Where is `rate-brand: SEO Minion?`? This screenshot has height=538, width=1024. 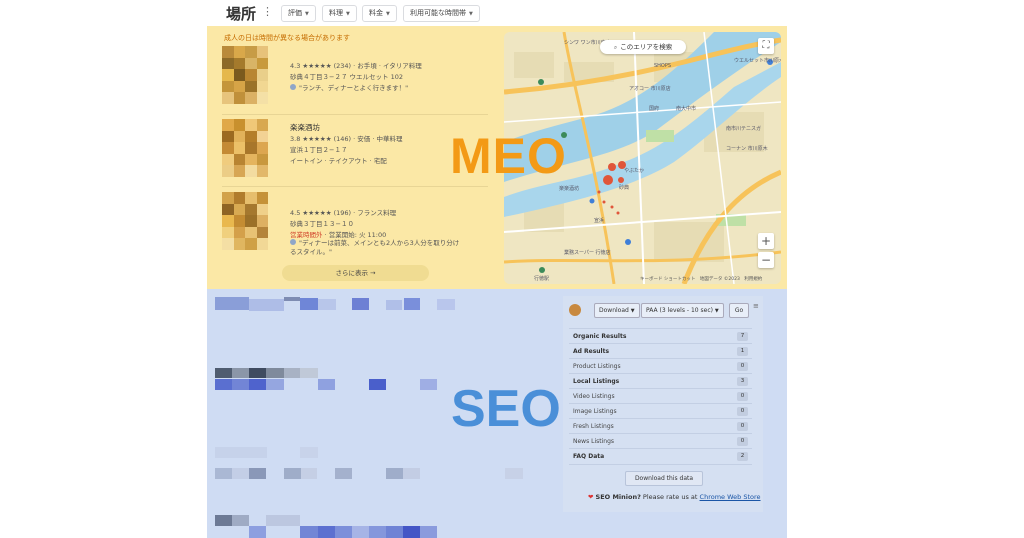
rate-brand: SEO Minion? is located at coordinates (618, 497).